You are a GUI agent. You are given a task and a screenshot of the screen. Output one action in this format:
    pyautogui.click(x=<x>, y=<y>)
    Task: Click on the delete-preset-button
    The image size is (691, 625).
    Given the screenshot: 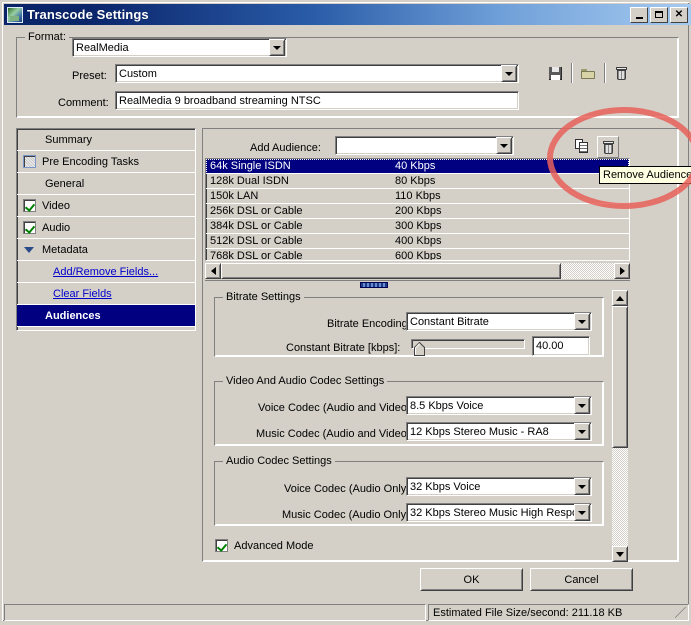 What is the action you would take?
    pyautogui.click(x=621, y=73)
    